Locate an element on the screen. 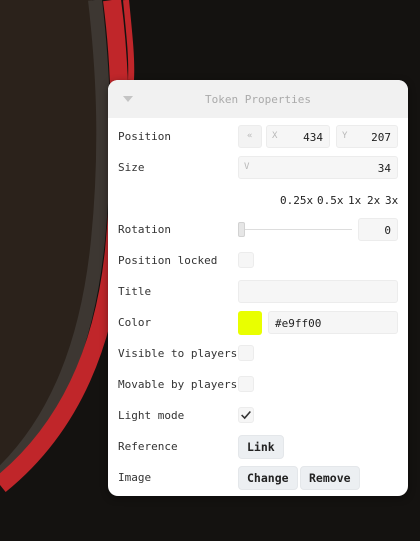 The image size is (420, 541). position-row: Position « X 434 Y 207 is located at coordinates (258, 137).